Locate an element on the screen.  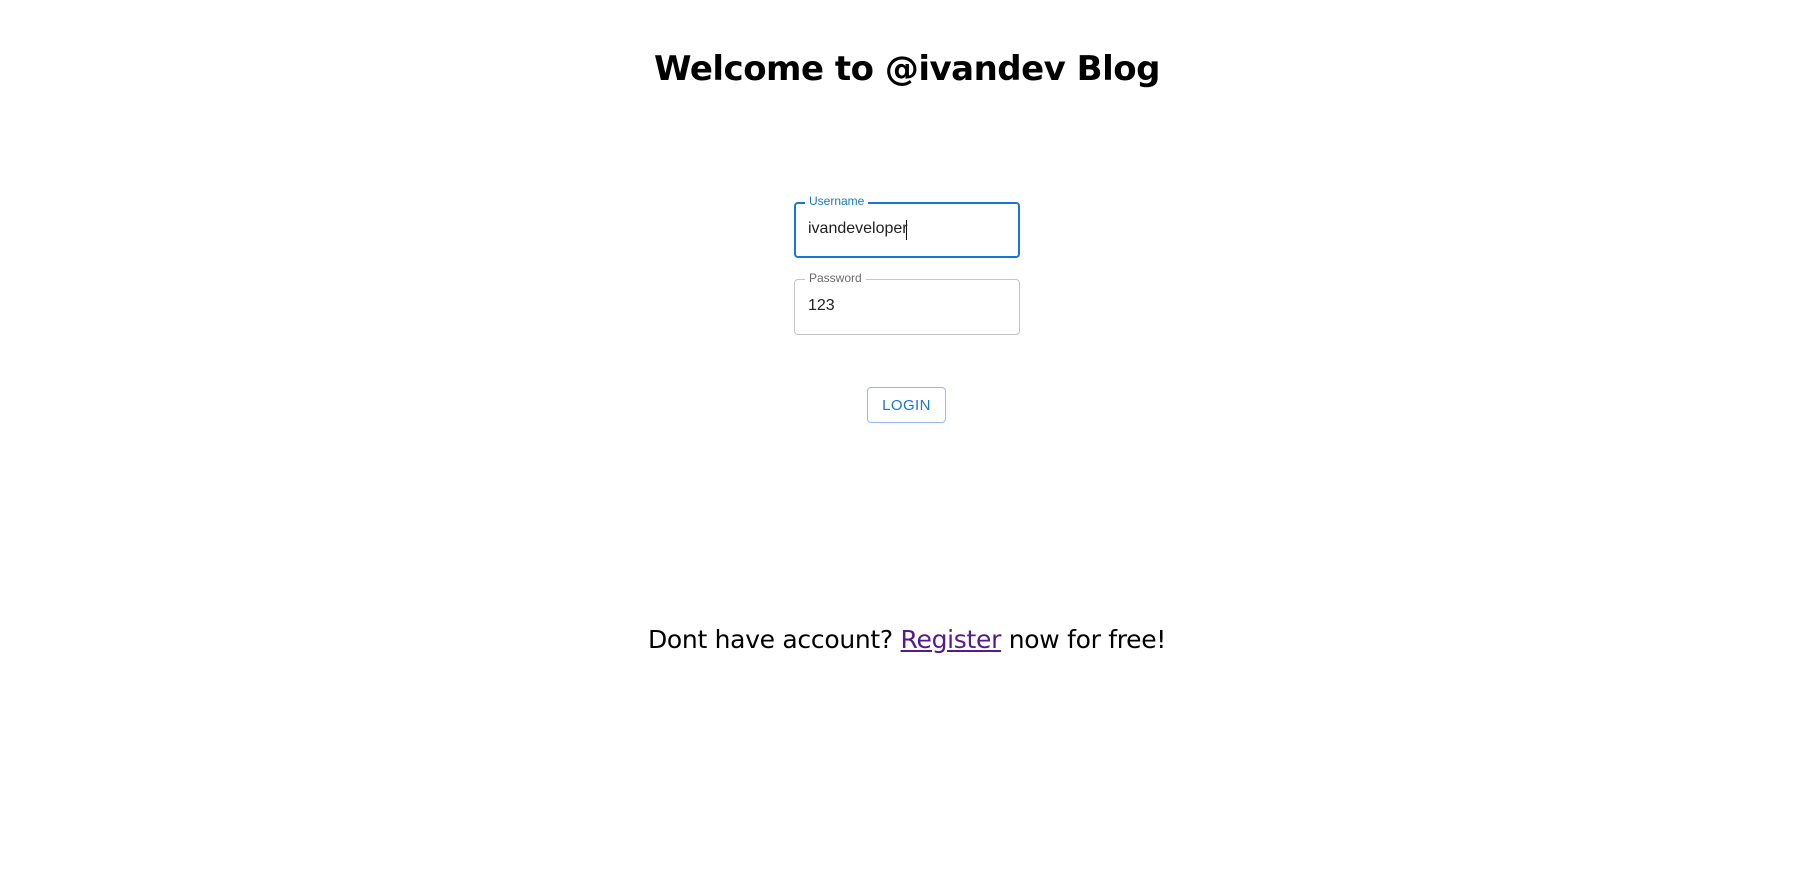
register-prompt-suffix: now for free! is located at coordinates (1087, 639).